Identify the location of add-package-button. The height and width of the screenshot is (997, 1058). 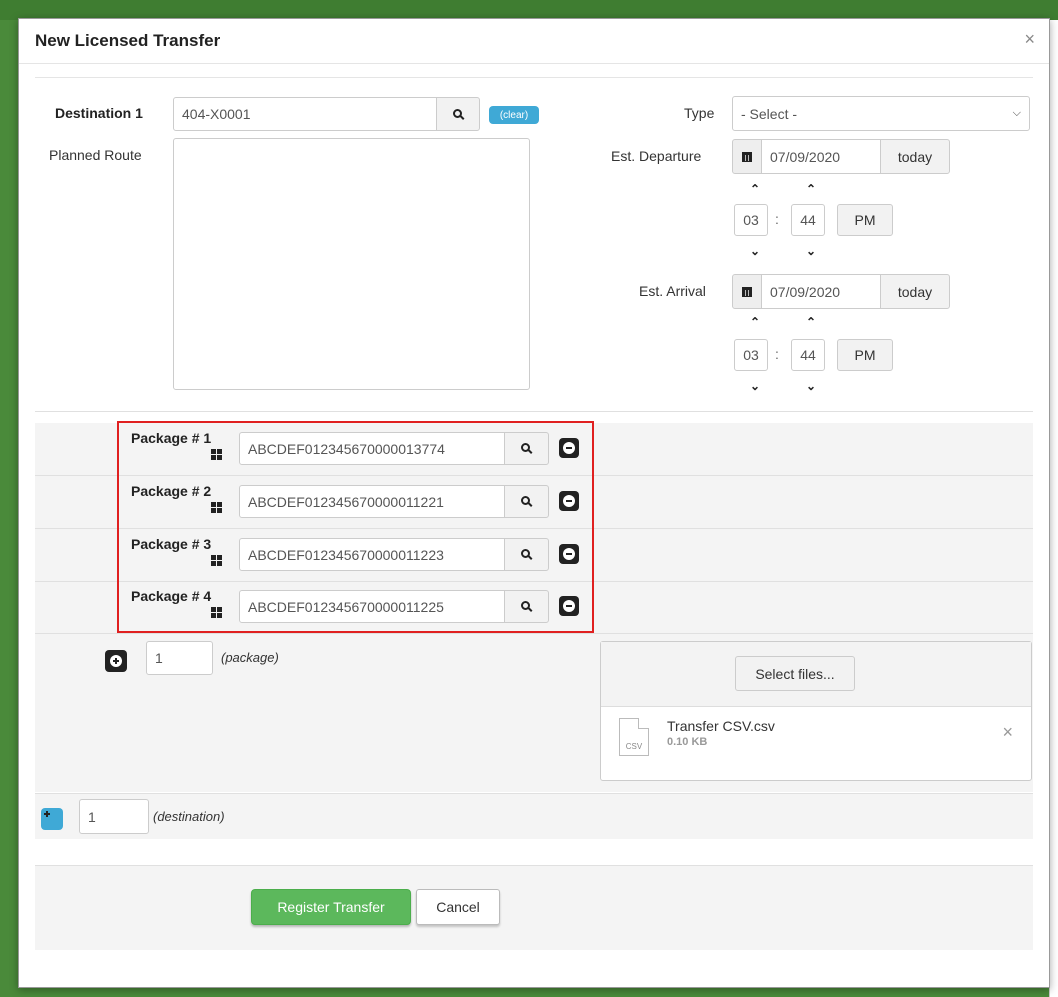
(116, 661).